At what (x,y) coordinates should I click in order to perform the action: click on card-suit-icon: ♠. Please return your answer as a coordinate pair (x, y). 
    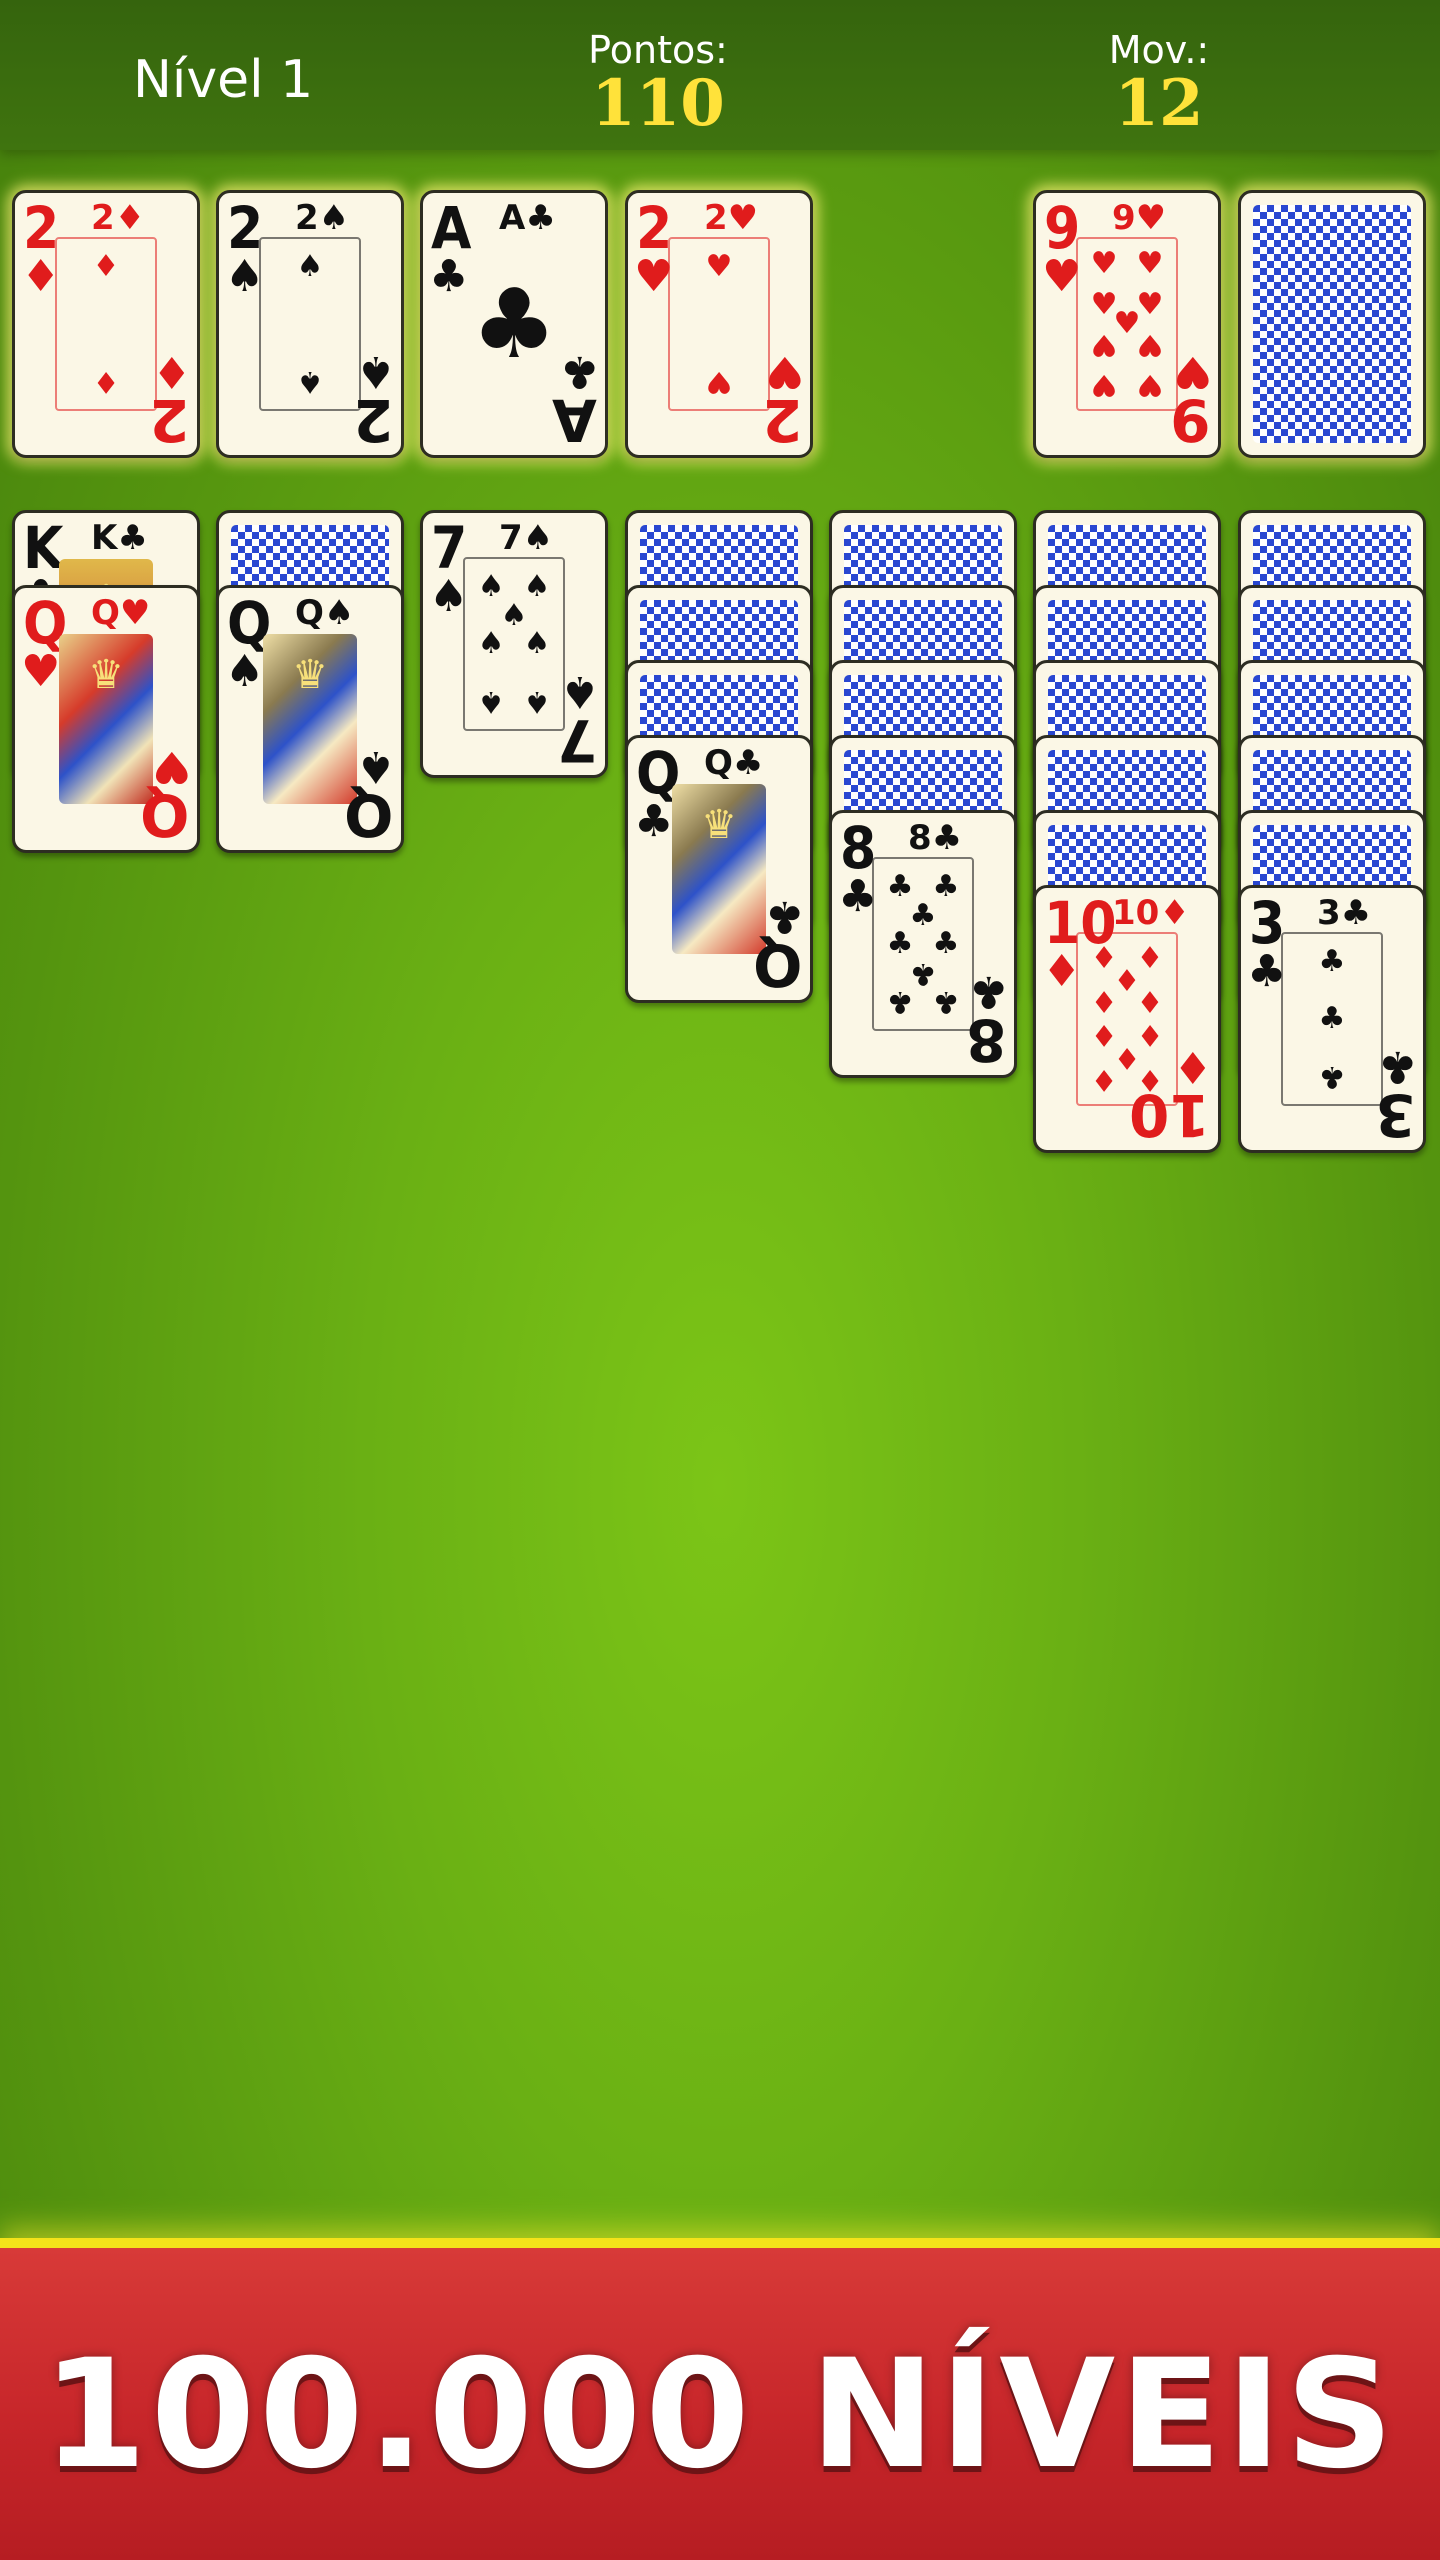
    Looking at the image, I should click on (245, 671).